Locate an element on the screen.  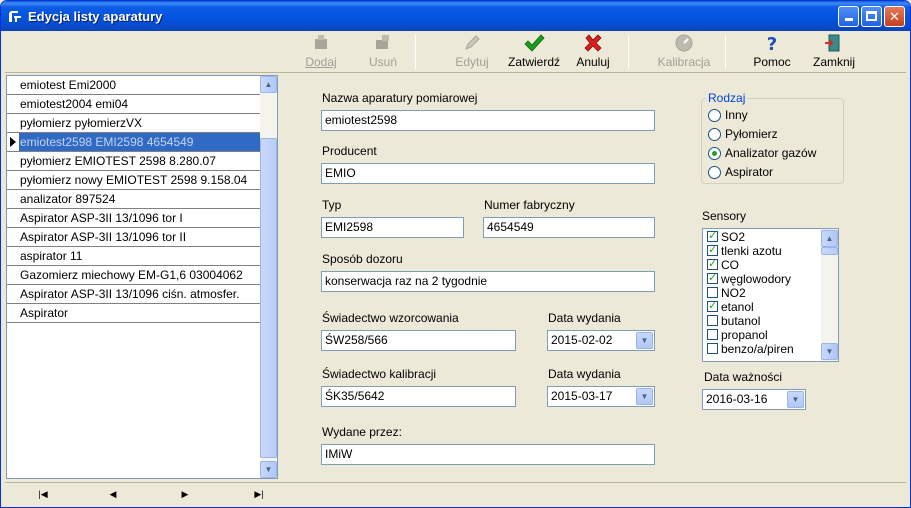
calib-date-select: 2015-03-17 ▼ is located at coordinates (601, 396).